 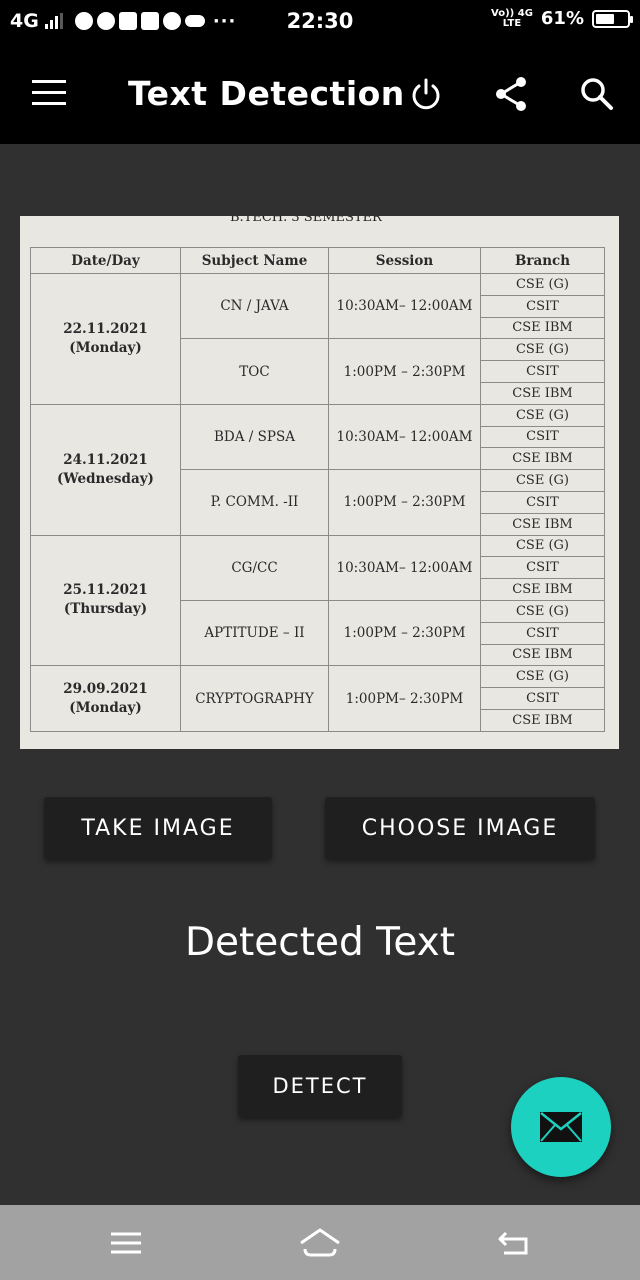 What do you see at coordinates (512, 13) in the screenshot?
I see `volte-label: Vo)) 4G` at bounding box center [512, 13].